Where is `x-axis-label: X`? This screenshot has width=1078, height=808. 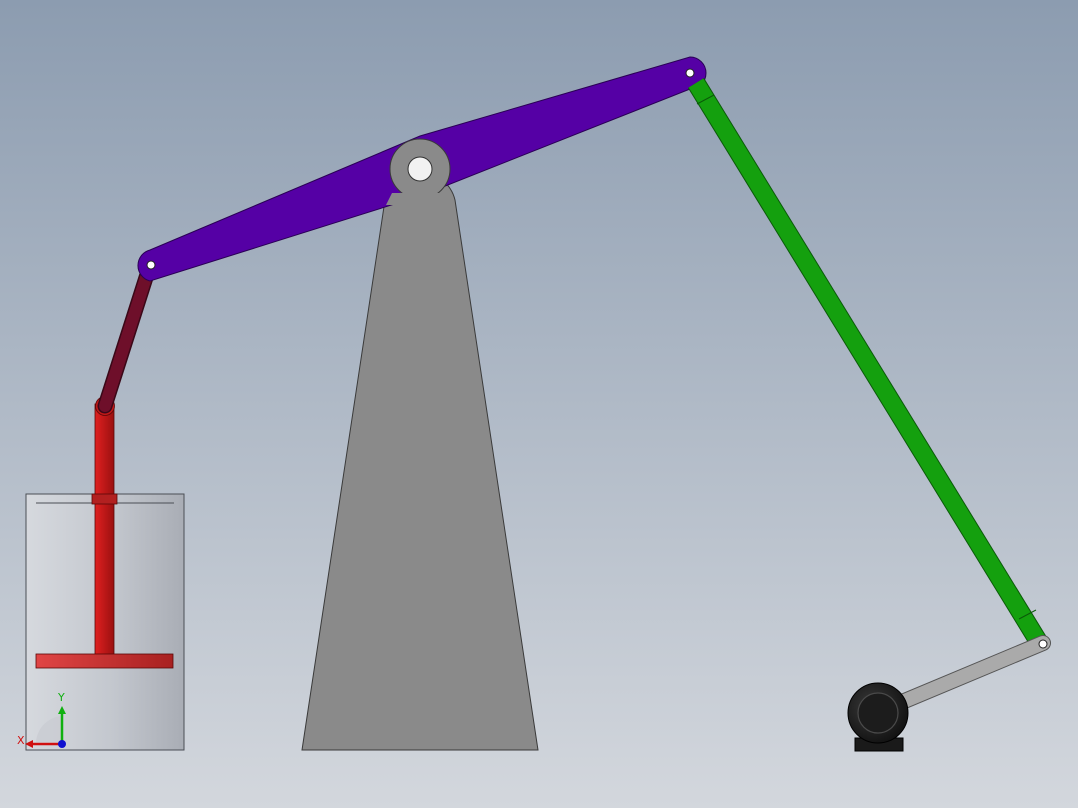
x-axis-label: X is located at coordinates (21, 740).